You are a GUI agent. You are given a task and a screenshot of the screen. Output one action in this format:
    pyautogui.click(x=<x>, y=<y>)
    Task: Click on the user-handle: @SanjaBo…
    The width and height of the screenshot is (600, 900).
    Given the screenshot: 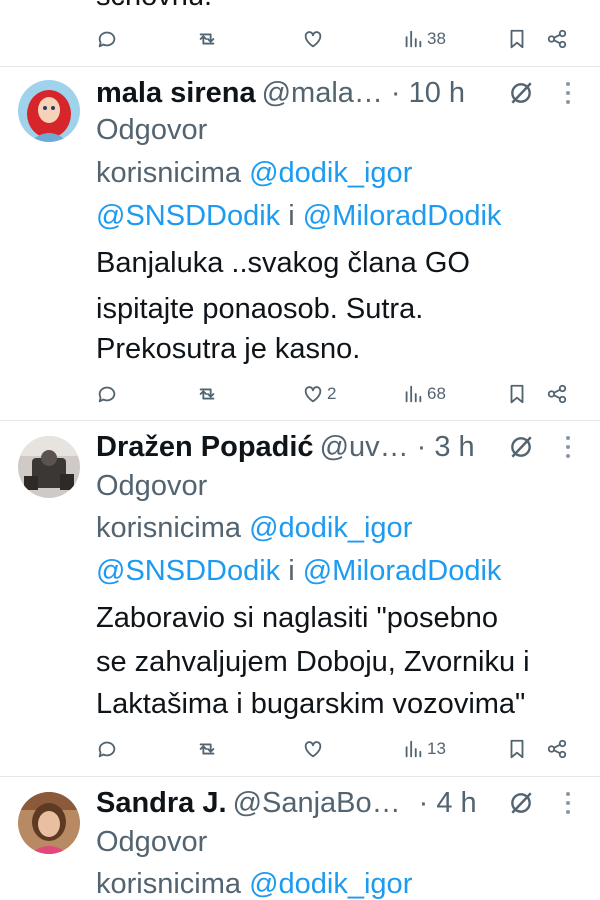 What is the action you would take?
    pyautogui.click(x=317, y=803)
    